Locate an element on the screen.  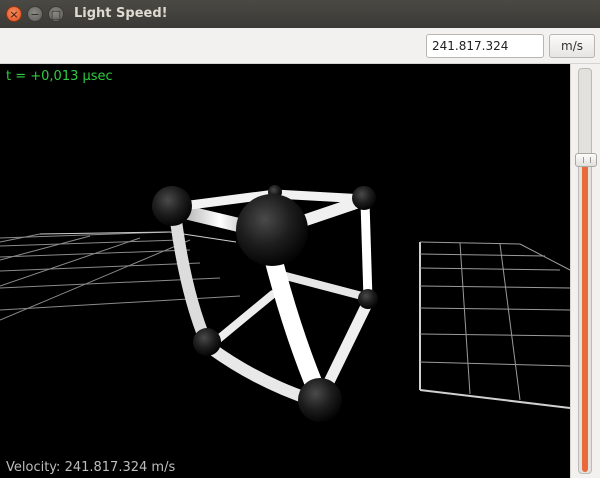
maximize-button: □ is located at coordinates (56, 14).